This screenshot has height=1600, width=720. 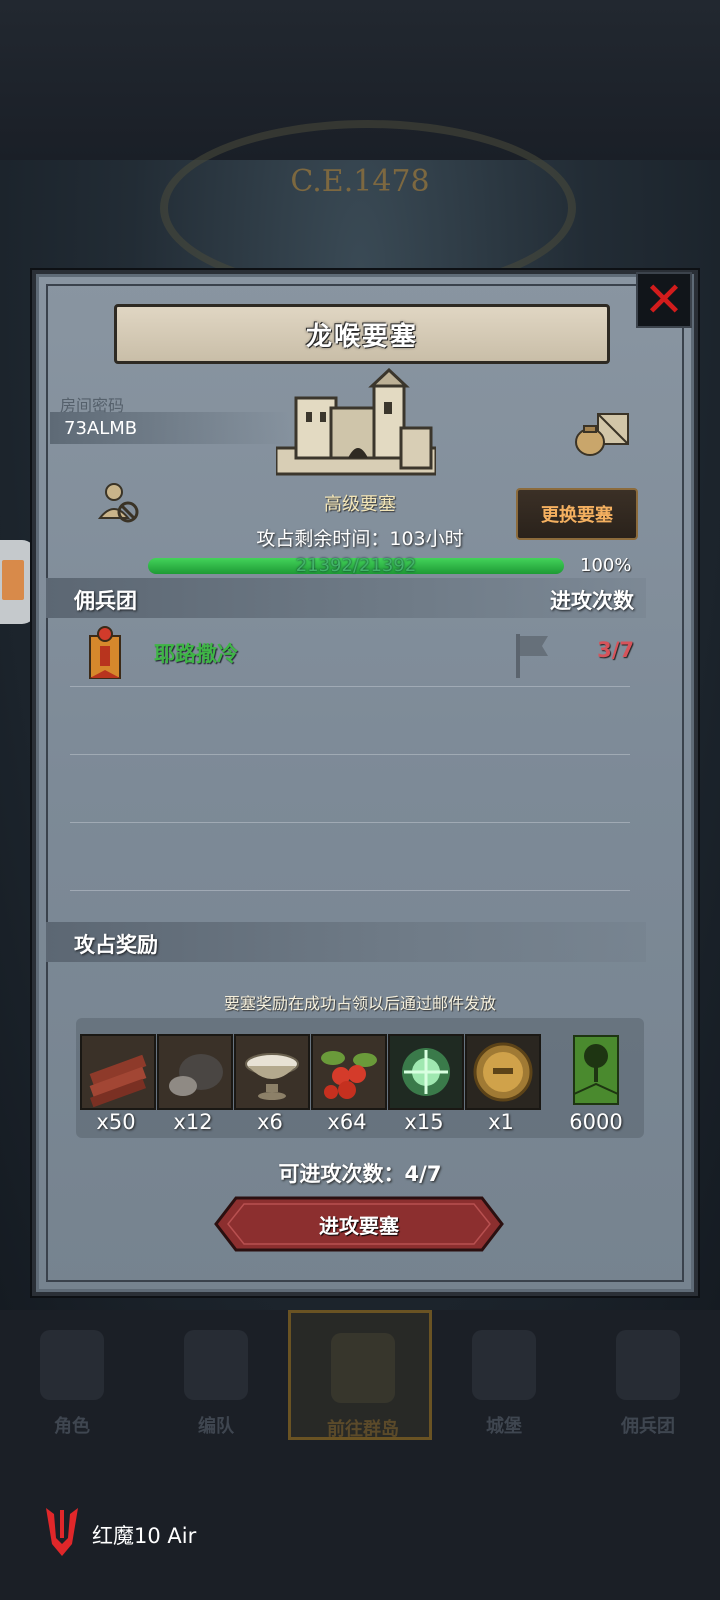 I want to click on reward-item-truffle, so click(x=195, y=1072).